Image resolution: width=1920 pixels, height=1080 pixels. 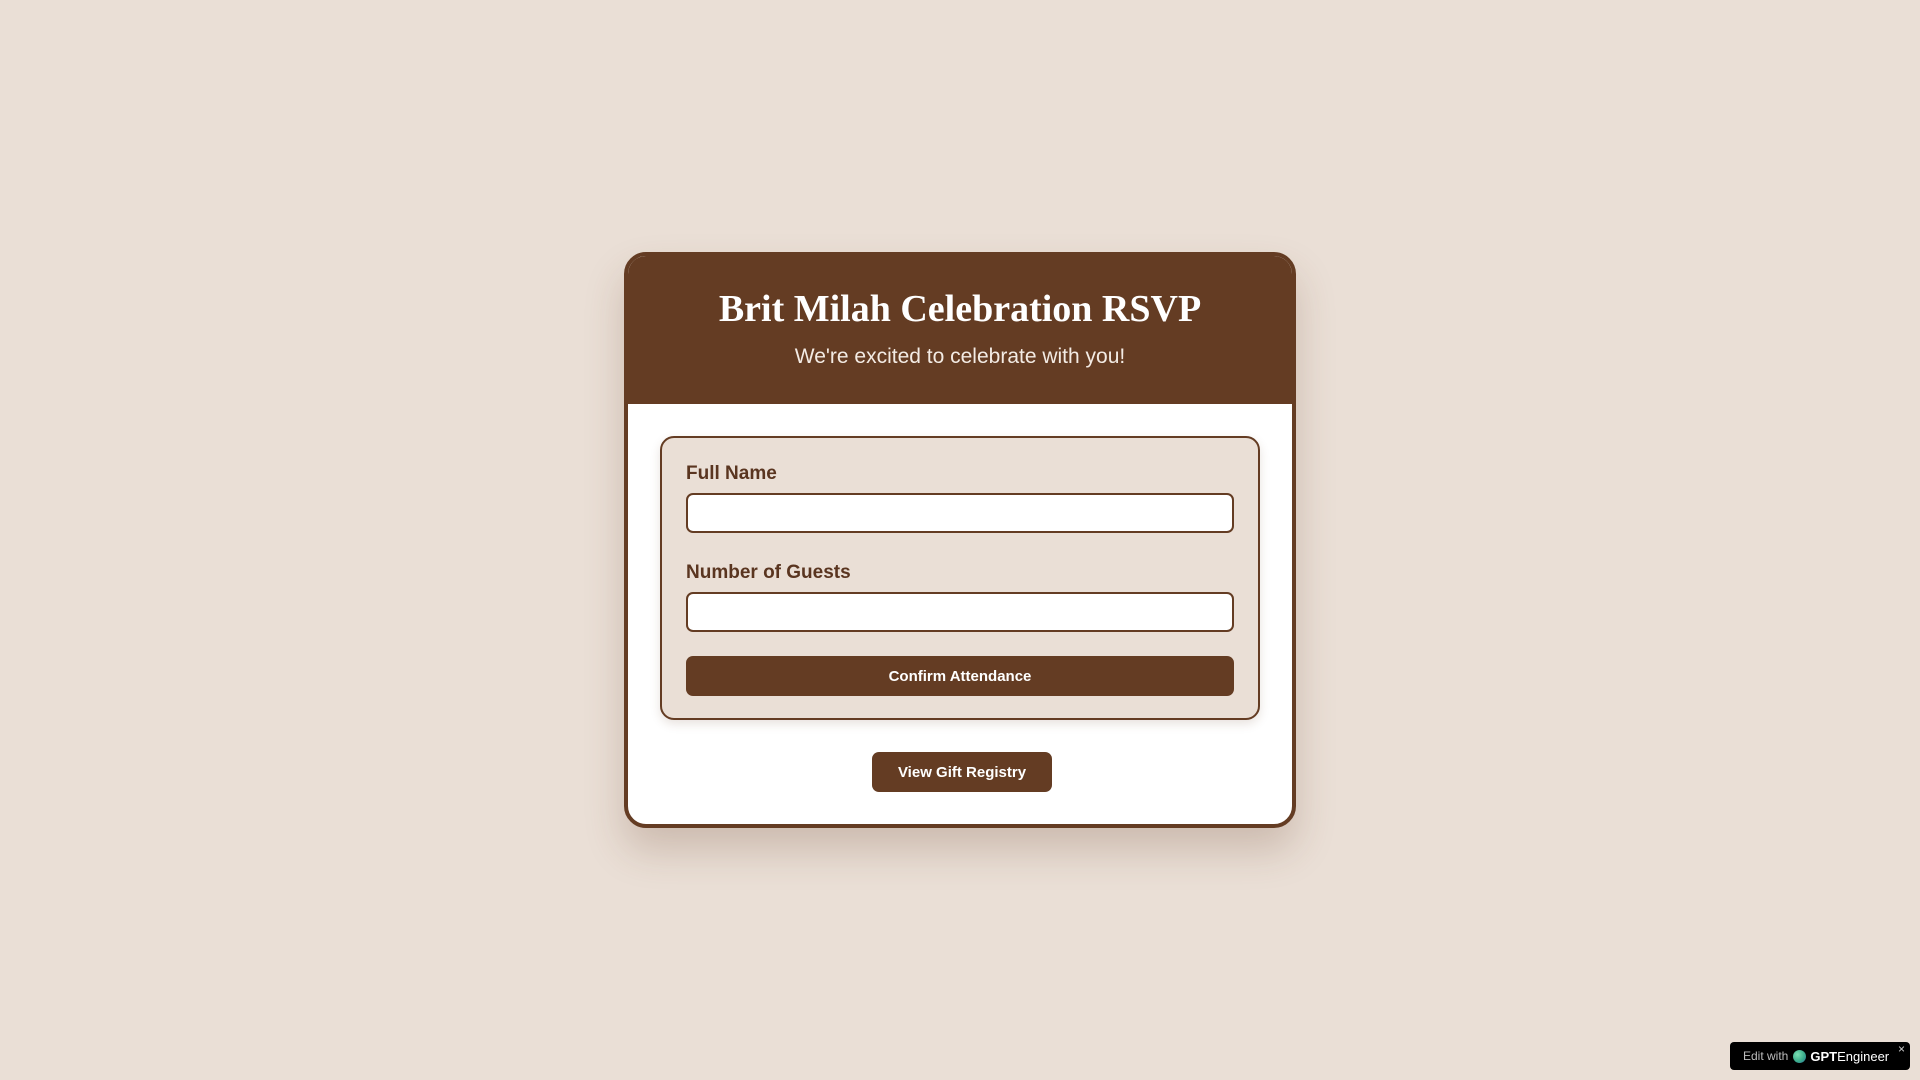 I want to click on view-gift-registry-button: View Gift Registry, so click(x=962, y=772).